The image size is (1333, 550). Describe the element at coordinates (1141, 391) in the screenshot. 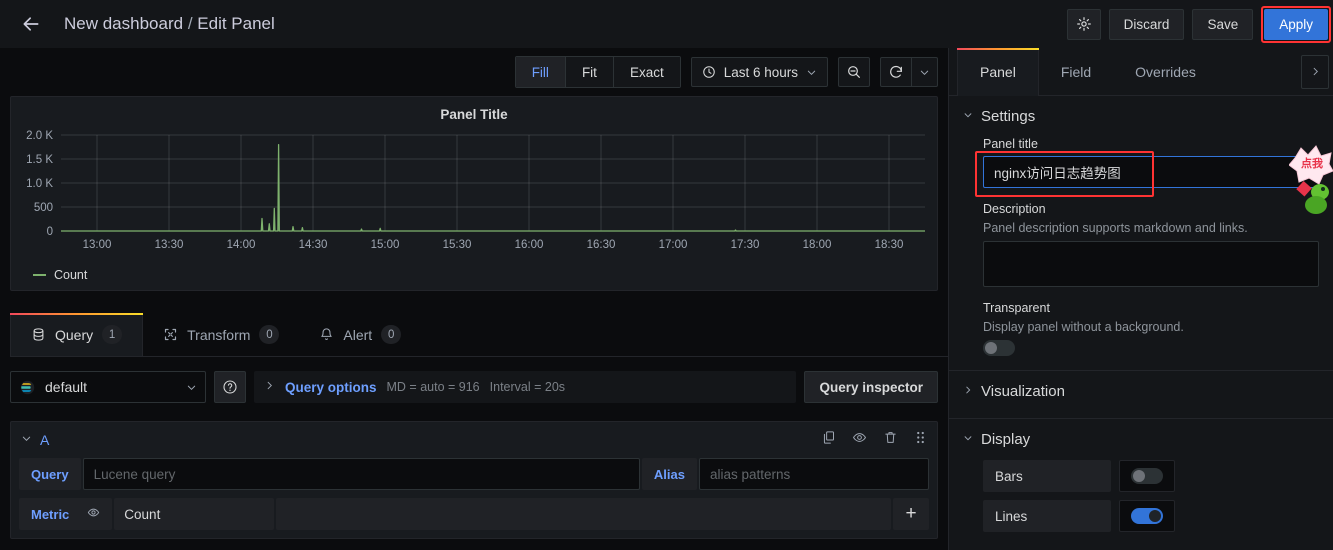

I see `section-visualization-header: Visualization` at that location.